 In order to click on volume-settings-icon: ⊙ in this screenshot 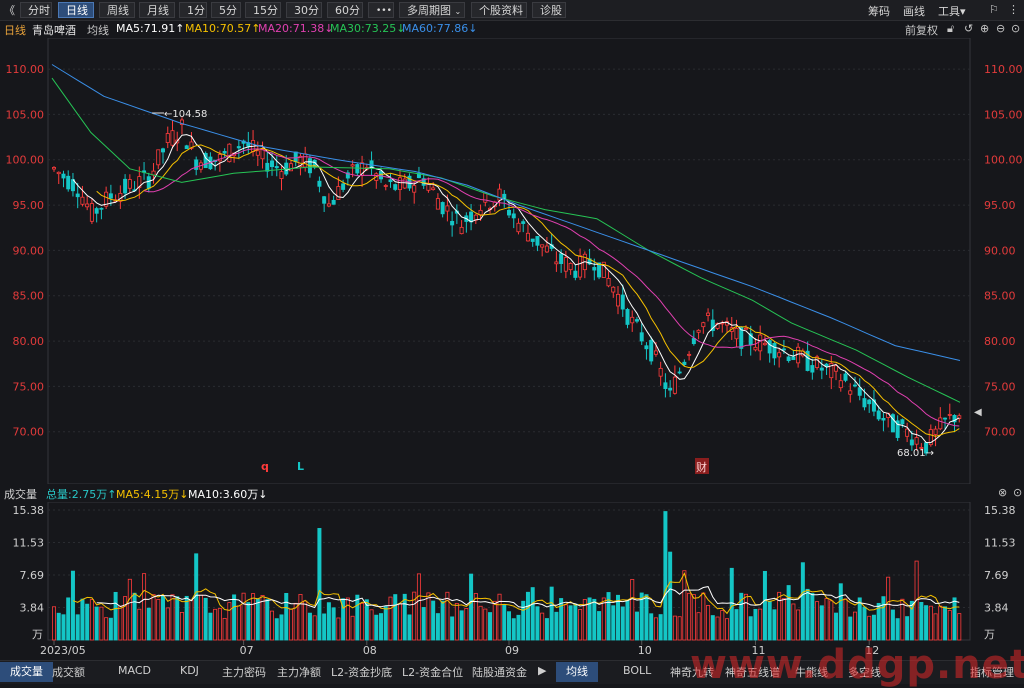, I will do `click(1017, 492)`.